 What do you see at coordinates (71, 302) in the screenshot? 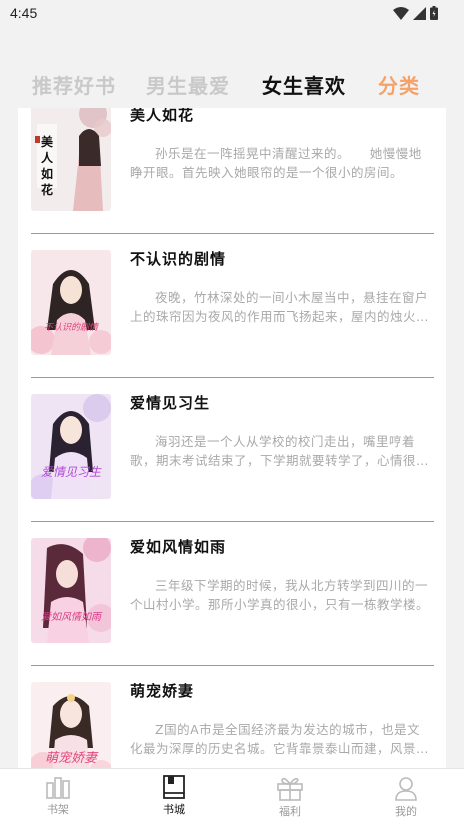
I see `book-cover: 不认识的剧情` at bounding box center [71, 302].